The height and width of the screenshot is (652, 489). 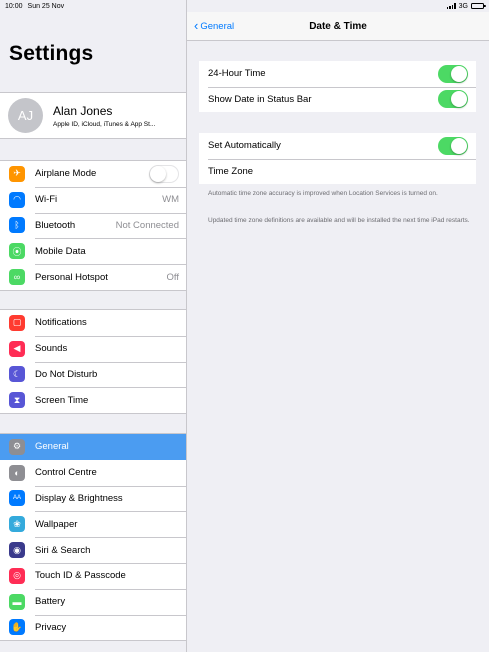 I want to click on airplane-icon: ✈, so click(x=17, y=173).